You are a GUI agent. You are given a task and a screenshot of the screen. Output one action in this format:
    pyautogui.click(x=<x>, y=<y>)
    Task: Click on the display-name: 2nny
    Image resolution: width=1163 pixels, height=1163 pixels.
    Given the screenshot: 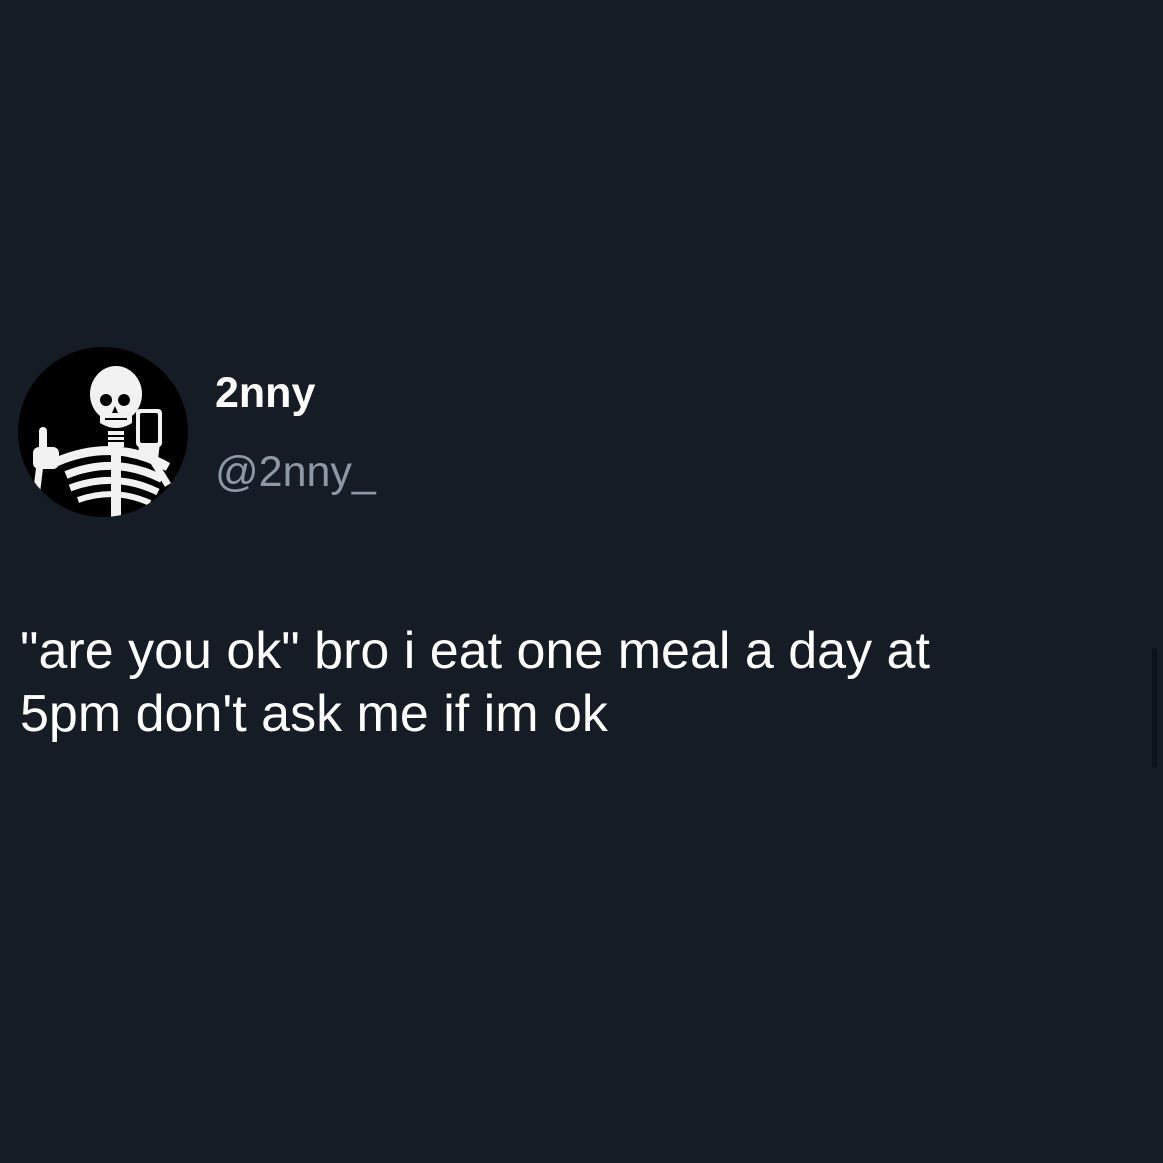 What is the action you would take?
    pyautogui.click(x=265, y=393)
    